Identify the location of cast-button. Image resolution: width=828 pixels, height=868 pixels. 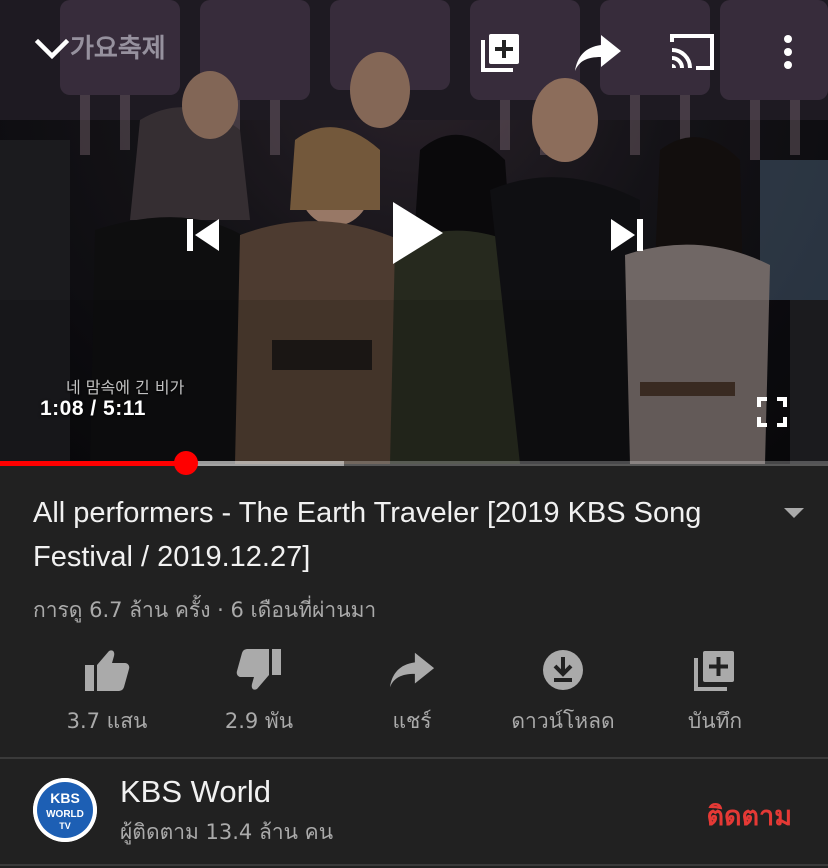
(692, 52).